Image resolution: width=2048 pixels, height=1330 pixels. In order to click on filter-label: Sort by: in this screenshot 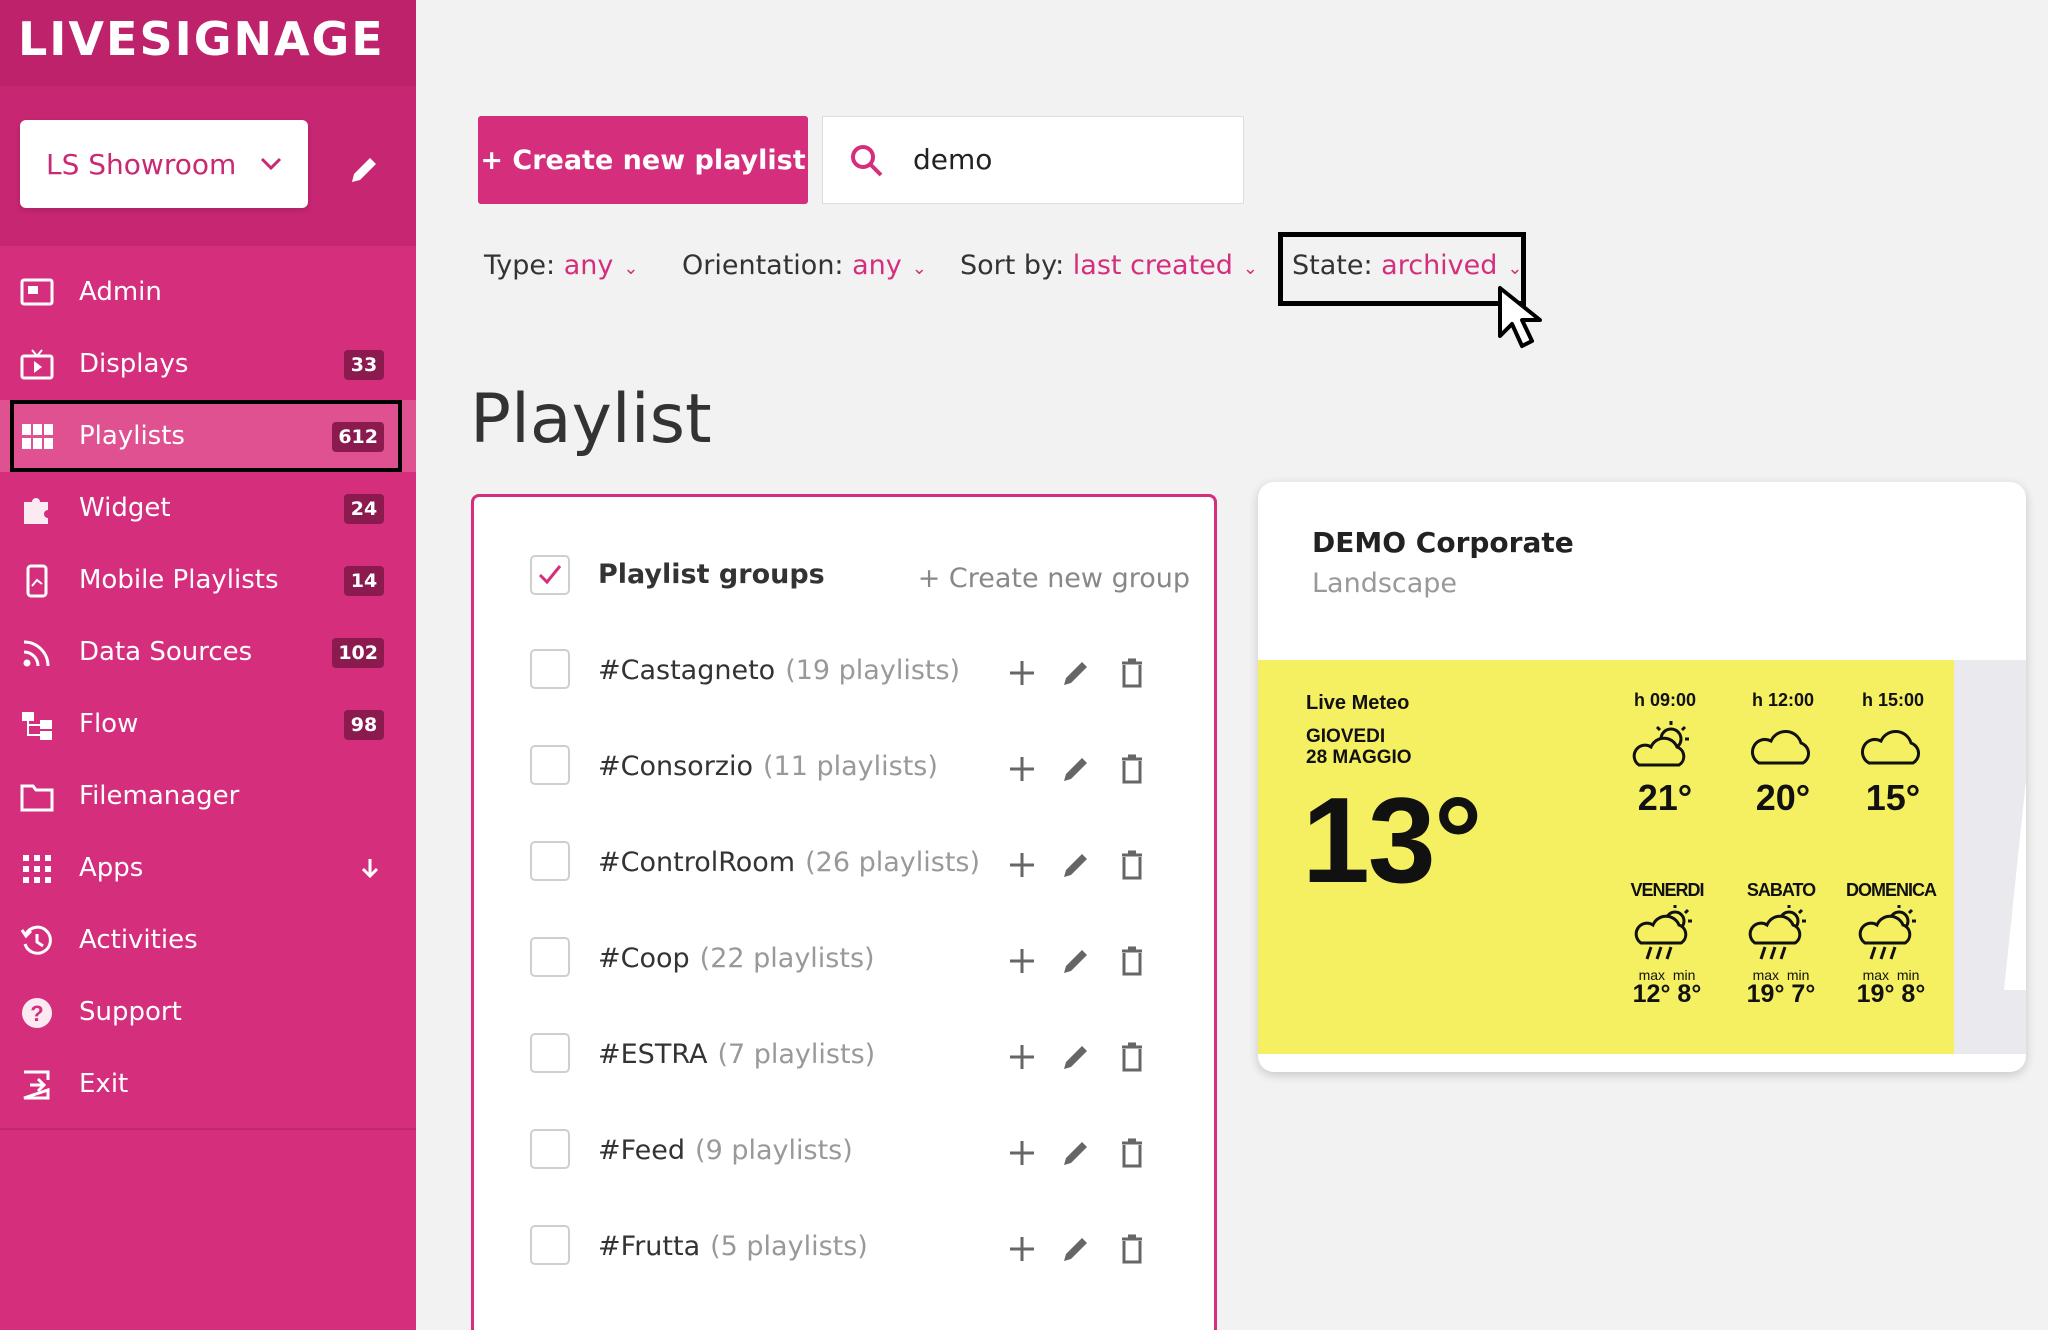, I will do `click(1012, 265)`.